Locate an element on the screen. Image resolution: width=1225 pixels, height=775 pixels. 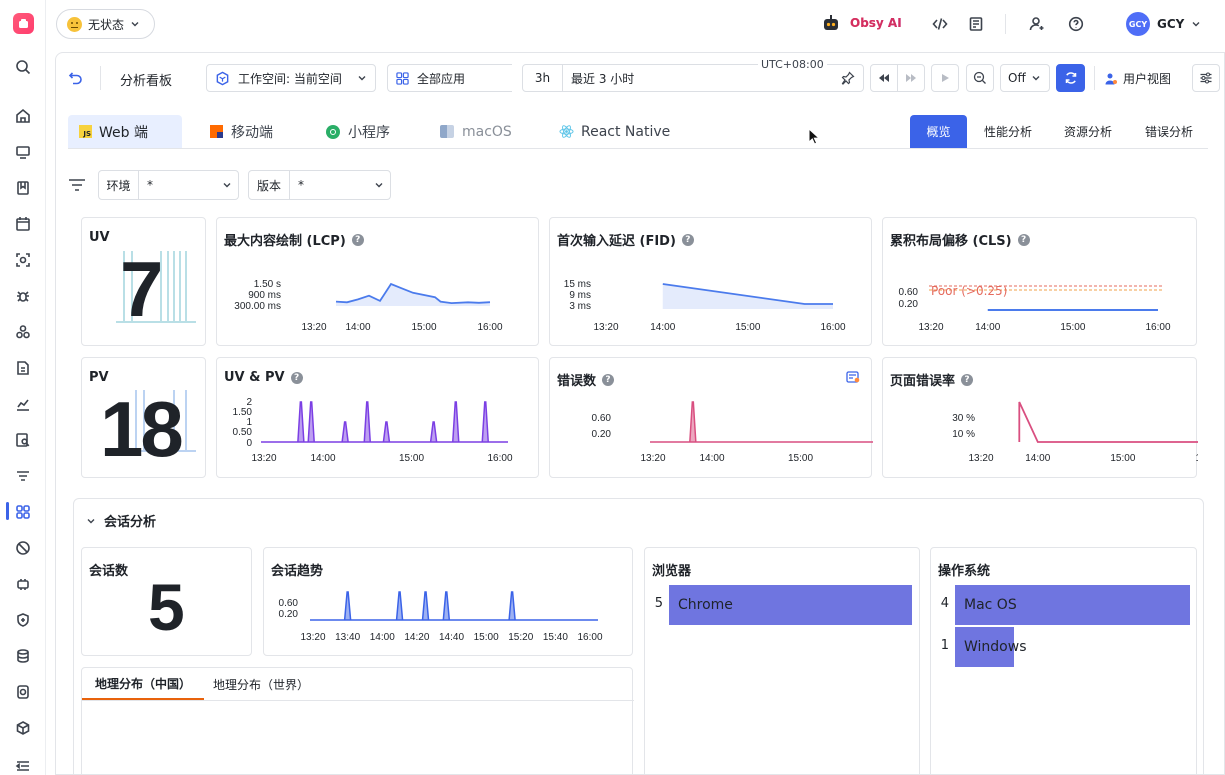
workspace-selector: 工作空间: 当前空间 is located at coordinates (291, 78).